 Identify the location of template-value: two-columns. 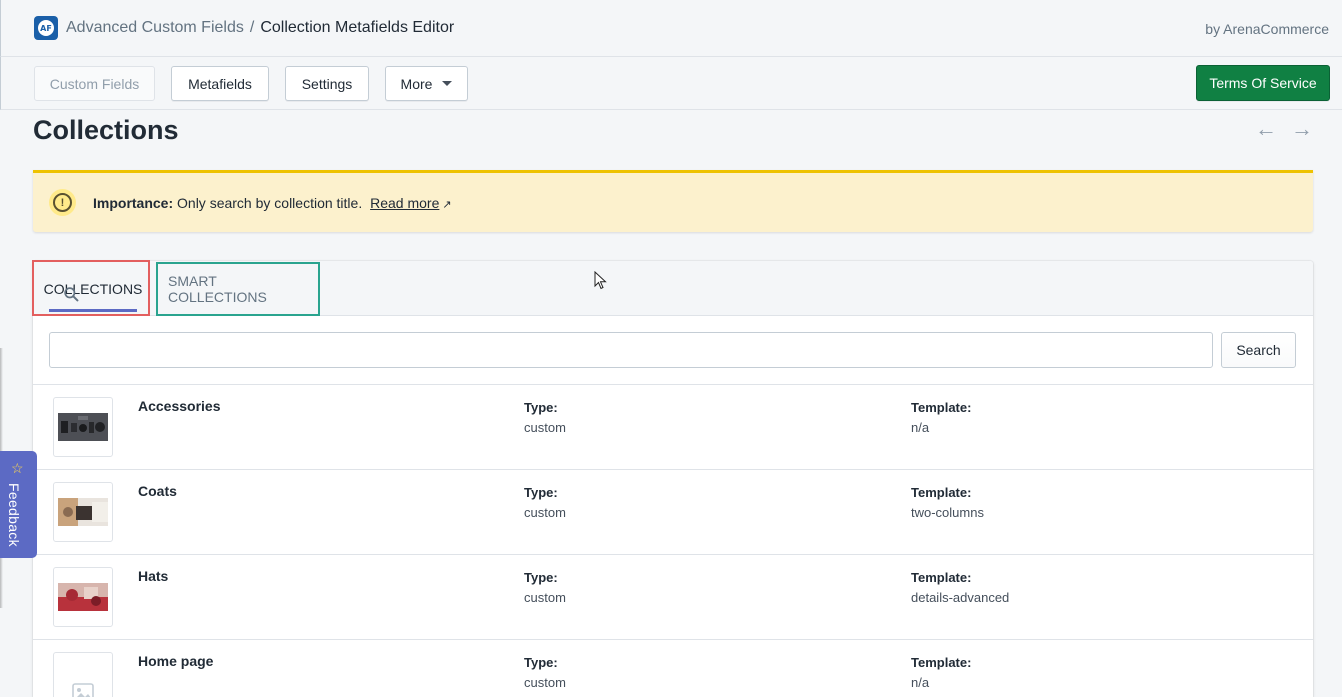
(947, 512).